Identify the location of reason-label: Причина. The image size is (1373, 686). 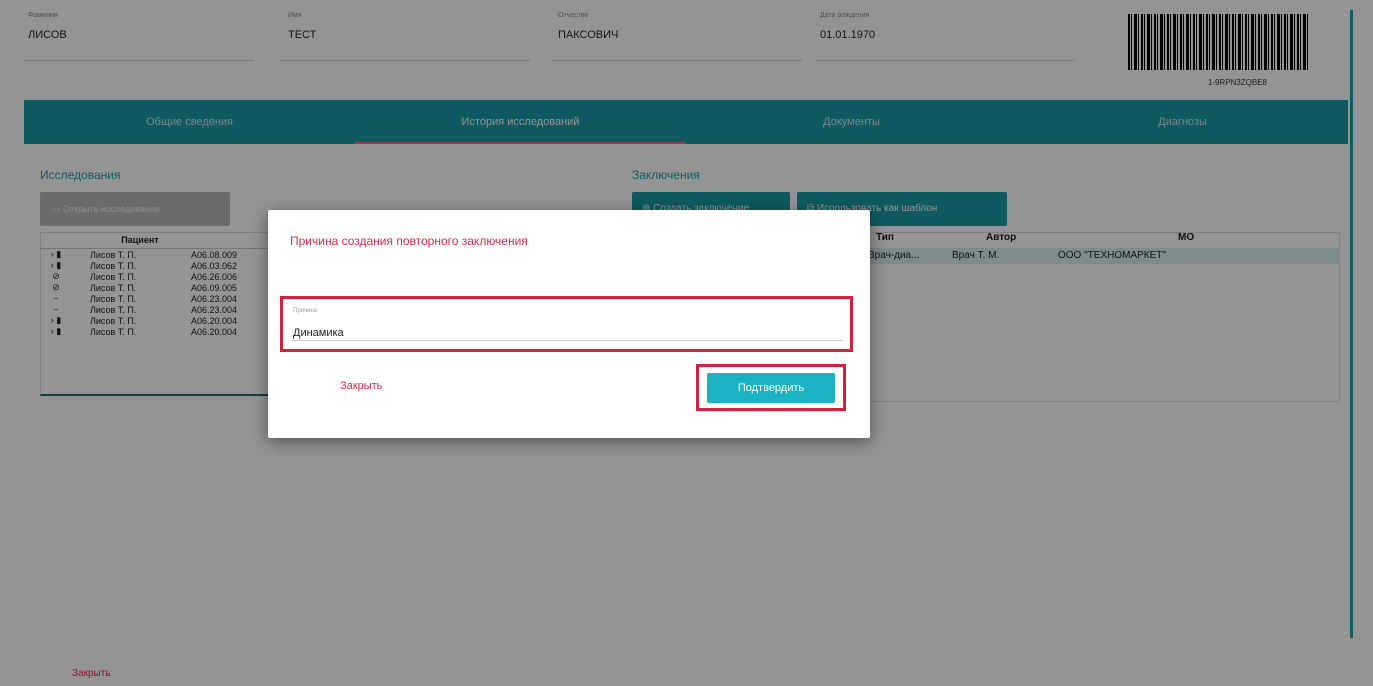
(305, 311).